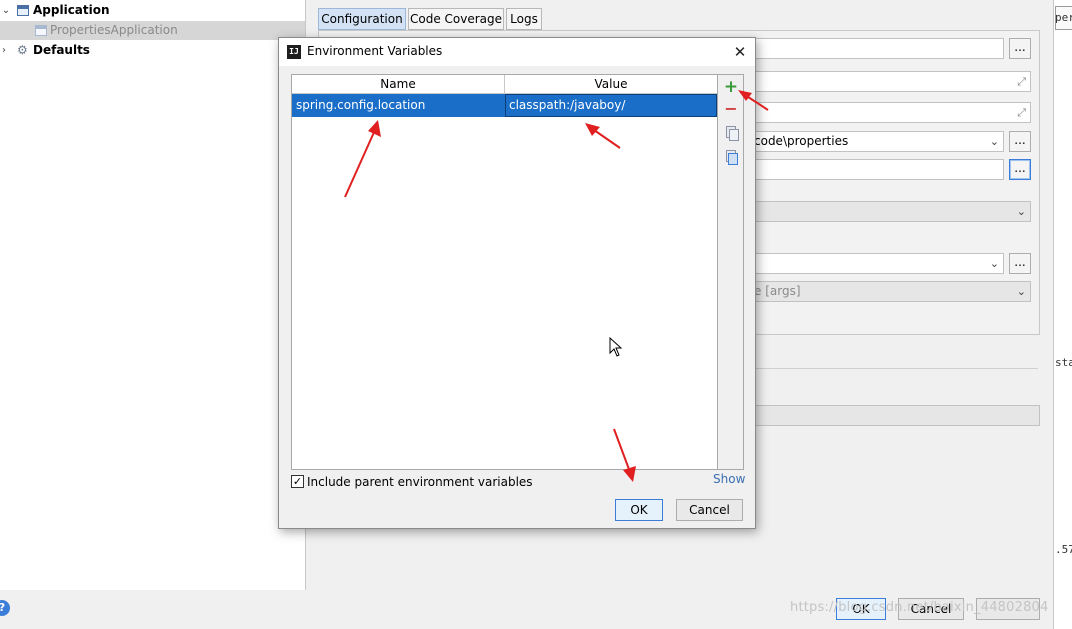  Describe the element at coordinates (362, 159) in the screenshot. I see `annotation-arrow-name` at that location.